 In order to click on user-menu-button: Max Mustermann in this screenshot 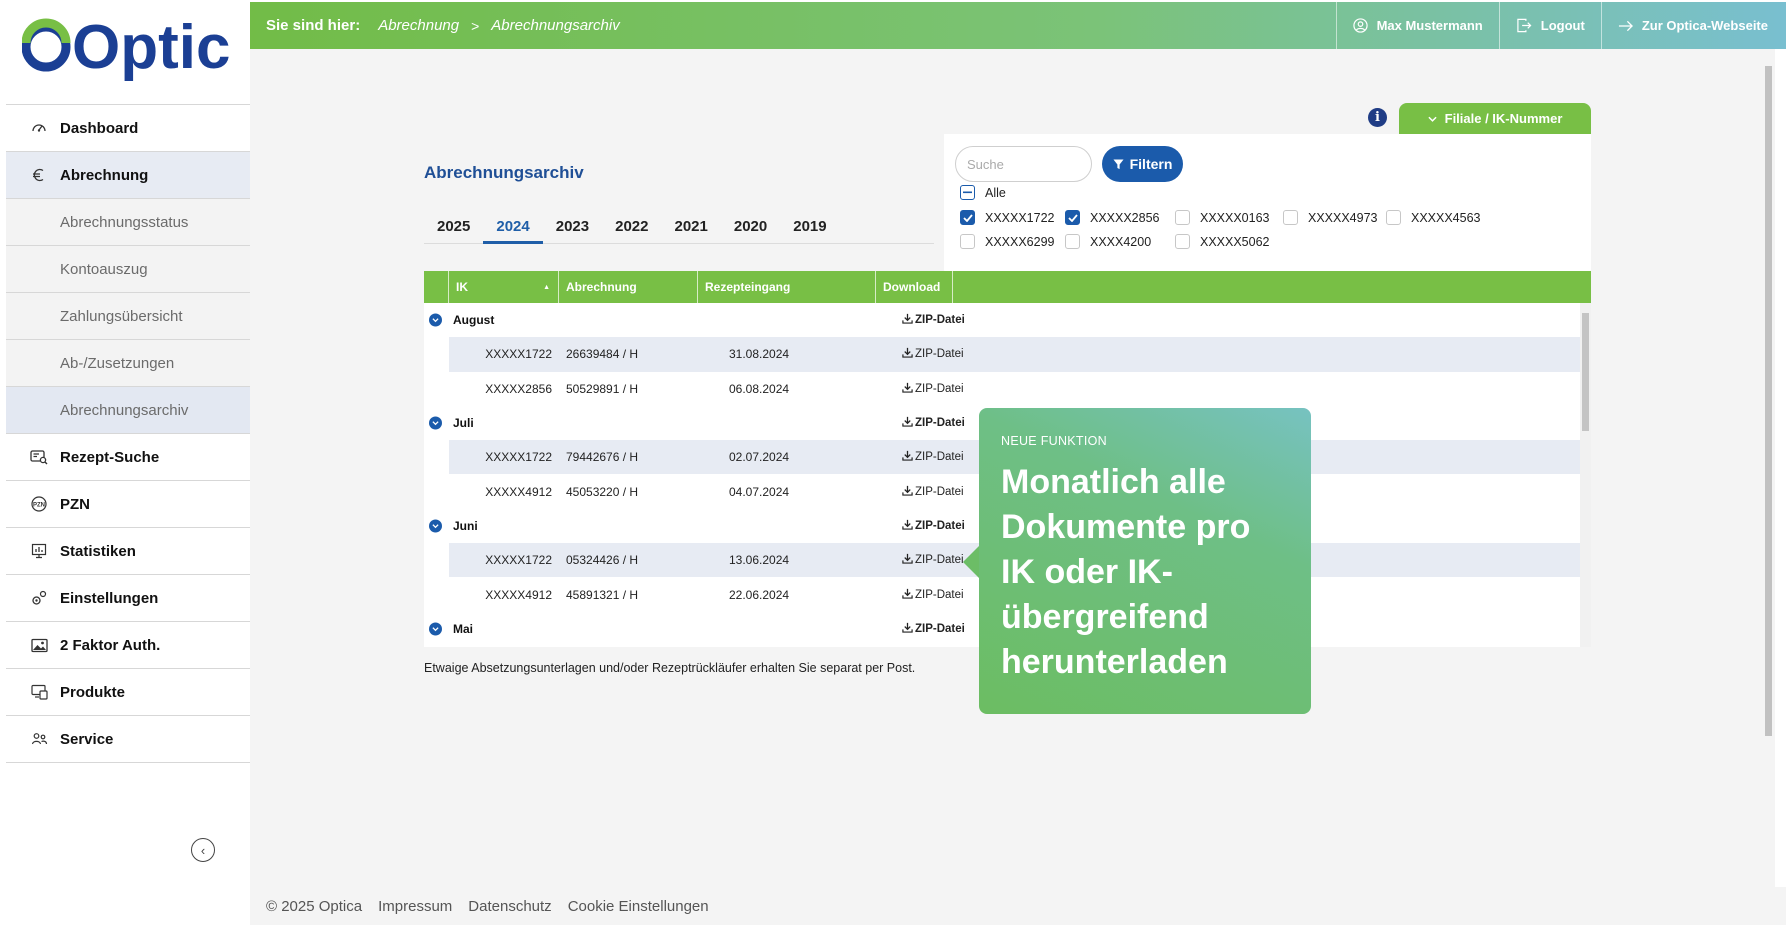, I will do `click(1417, 25)`.